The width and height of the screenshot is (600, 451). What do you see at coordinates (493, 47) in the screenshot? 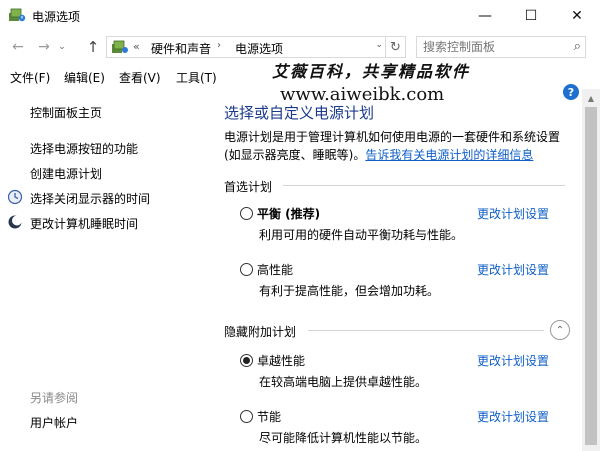
I see `search-input` at bounding box center [493, 47].